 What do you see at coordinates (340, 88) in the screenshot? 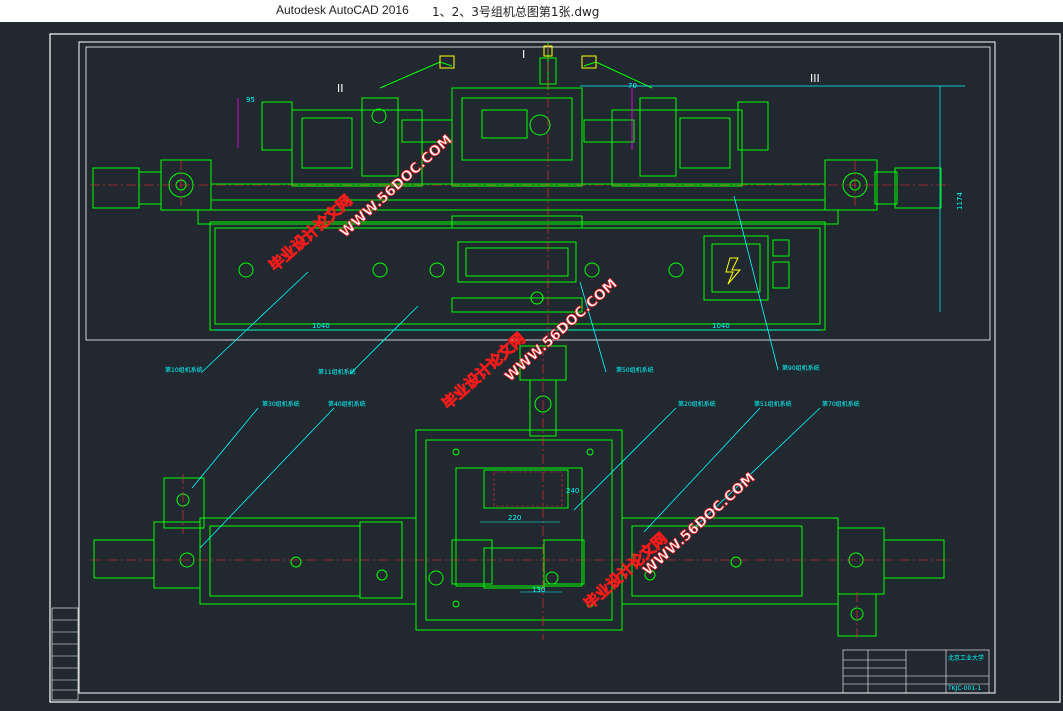
I see `roman-label-2: II` at bounding box center [340, 88].